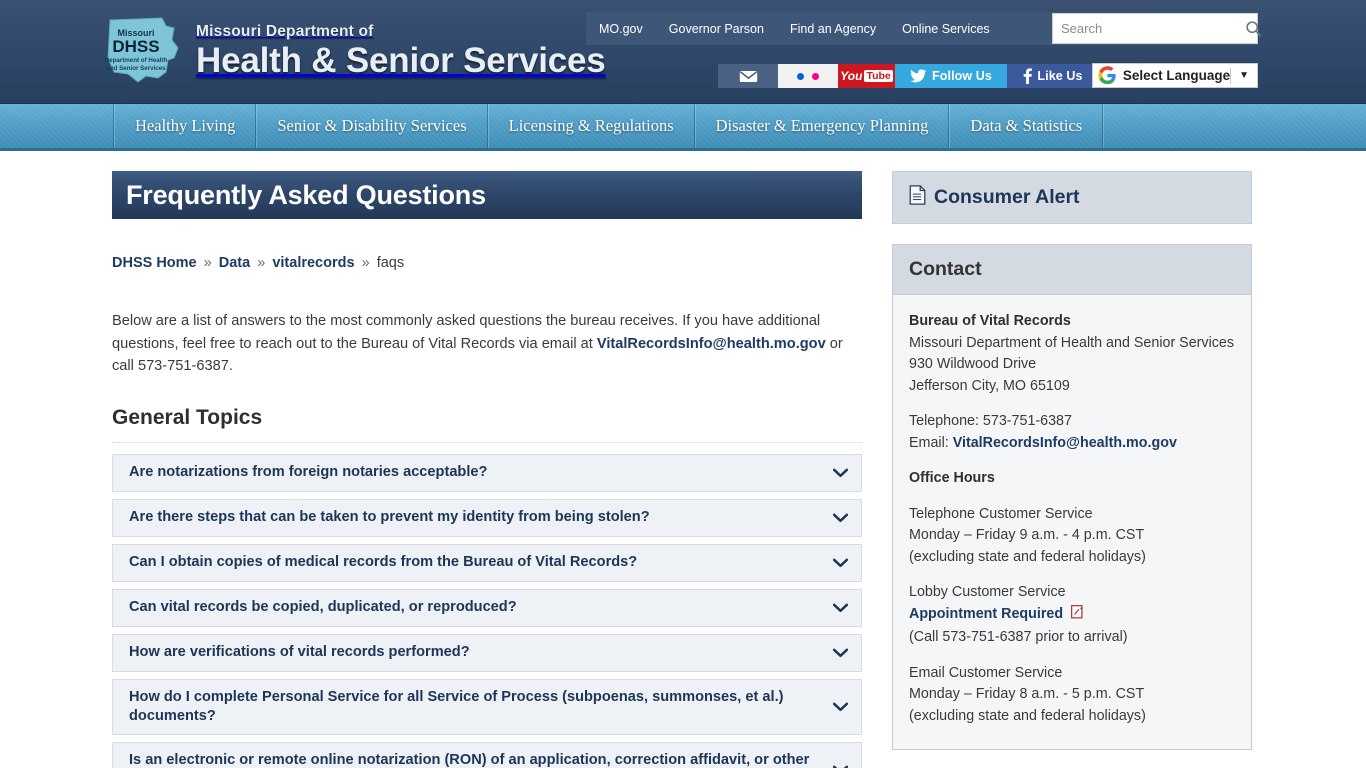 This screenshot has width=1366, height=768. Describe the element at coordinates (1018, 637) in the screenshot. I see `hours-block-line2: (Call 573-751-6387 prior to arrival)` at that location.